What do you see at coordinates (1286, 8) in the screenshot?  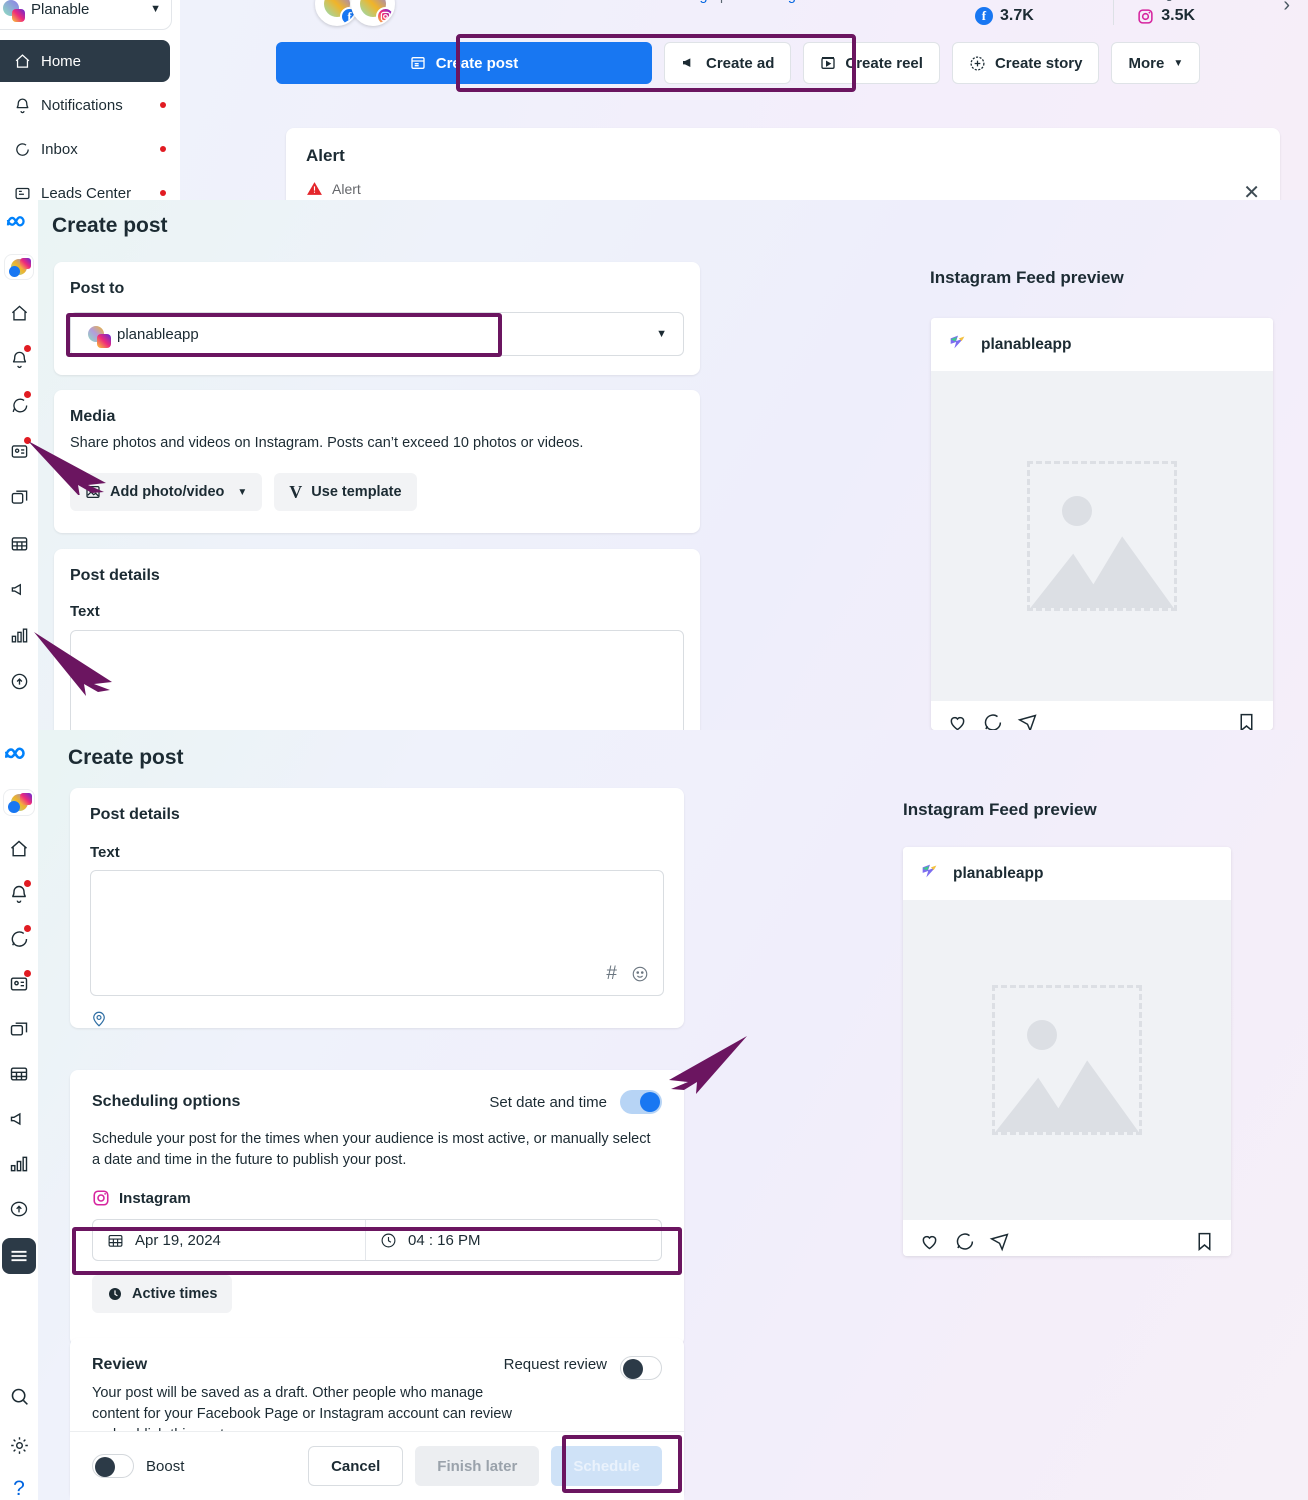 I see `next-arrow-icon: ›` at bounding box center [1286, 8].